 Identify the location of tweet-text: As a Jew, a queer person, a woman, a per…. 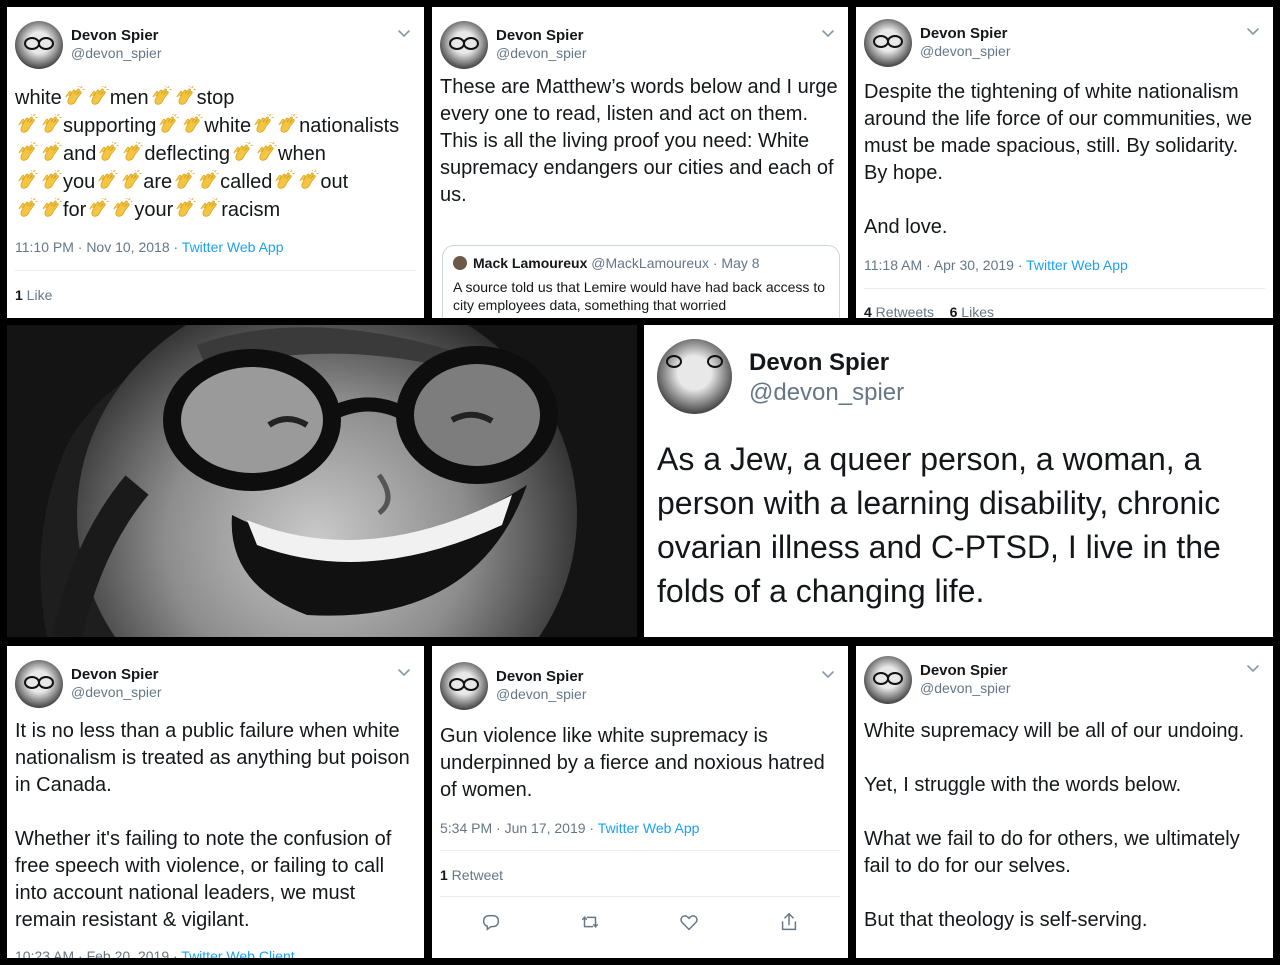
(939, 525).